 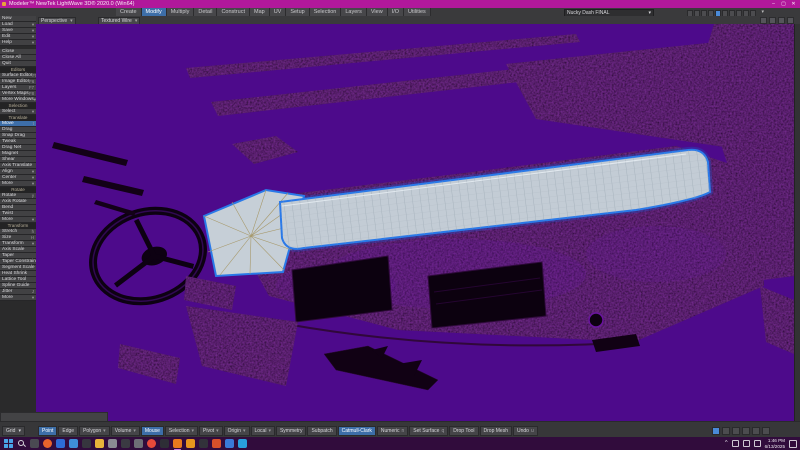 I want to click on button-label: Set Surface, so click(x=426, y=431).